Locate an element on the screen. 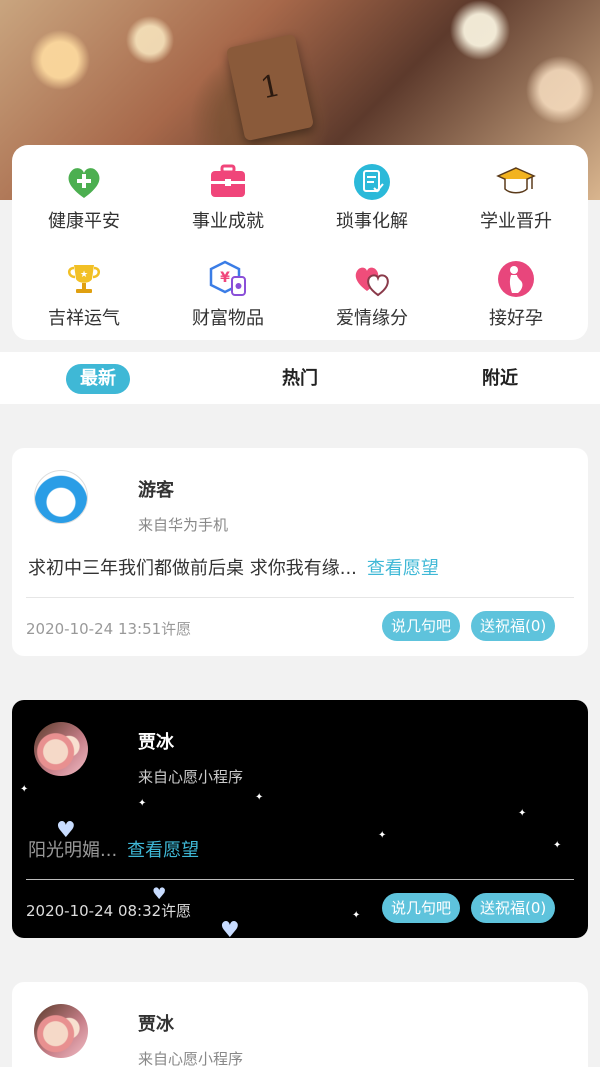  category-wealth: ¥ 财富物品 is located at coordinates (228, 299).